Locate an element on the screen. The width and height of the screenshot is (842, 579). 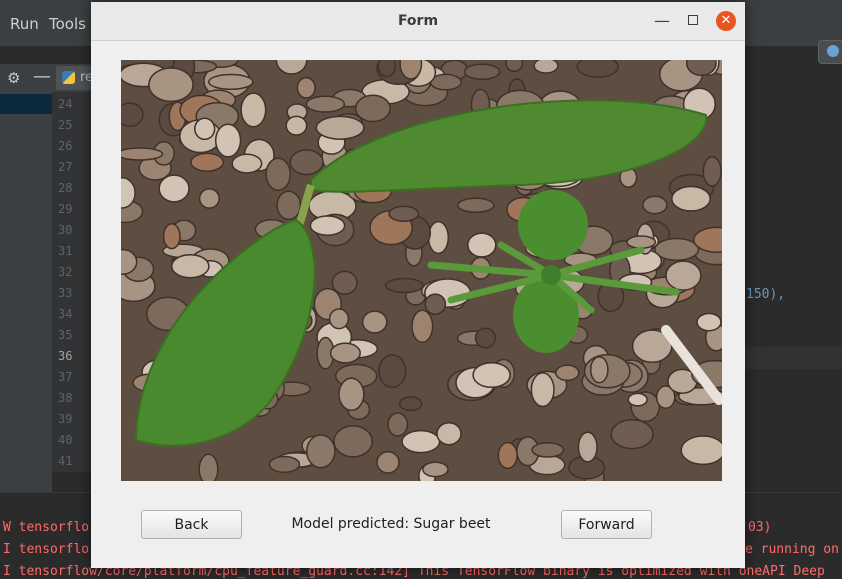
line-number: 31 is located at coordinates (65, 251).